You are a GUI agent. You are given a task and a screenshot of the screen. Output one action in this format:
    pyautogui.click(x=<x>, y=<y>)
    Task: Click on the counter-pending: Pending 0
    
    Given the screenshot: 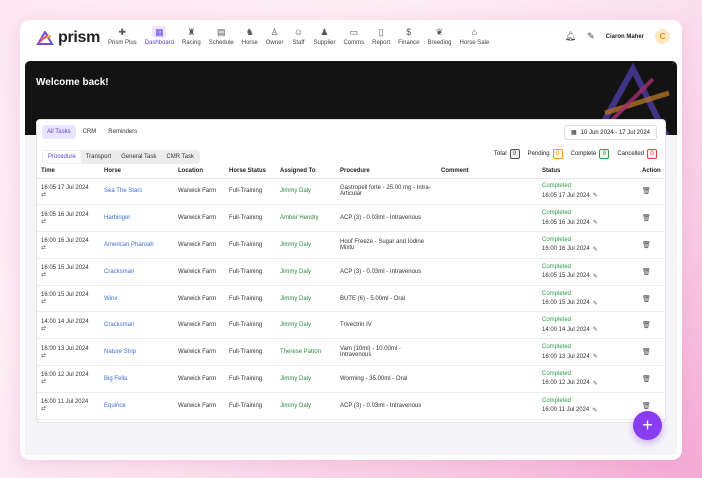 What is the action you would take?
    pyautogui.click(x=545, y=154)
    